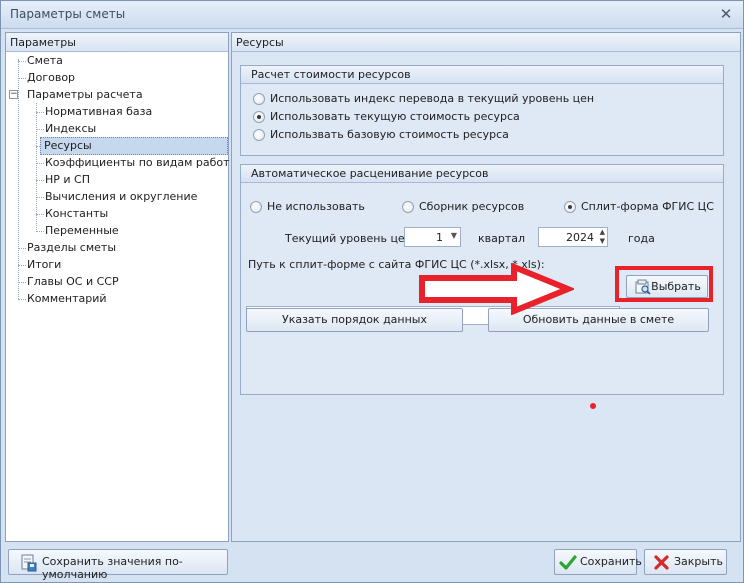  What do you see at coordinates (698, 561) in the screenshot?
I see `close-label: Закрыть` at bounding box center [698, 561].